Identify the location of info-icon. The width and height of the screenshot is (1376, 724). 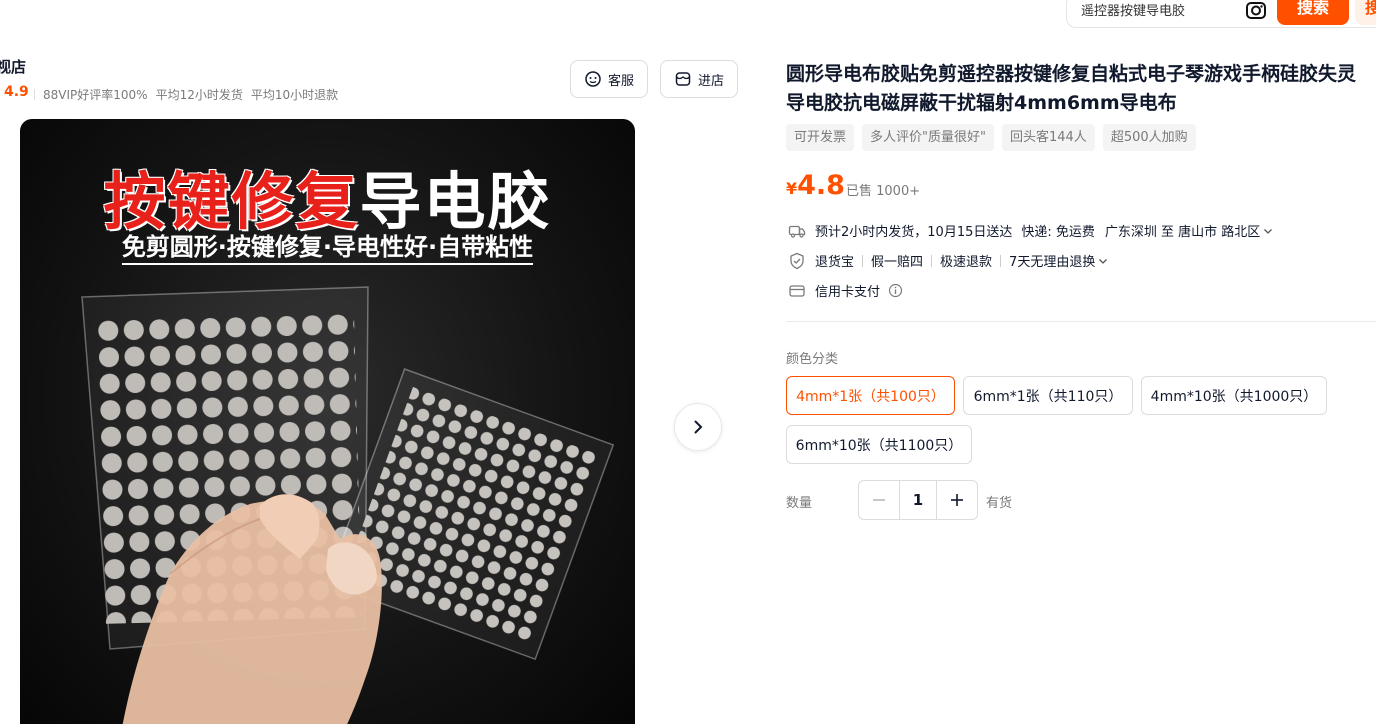
(895, 290).